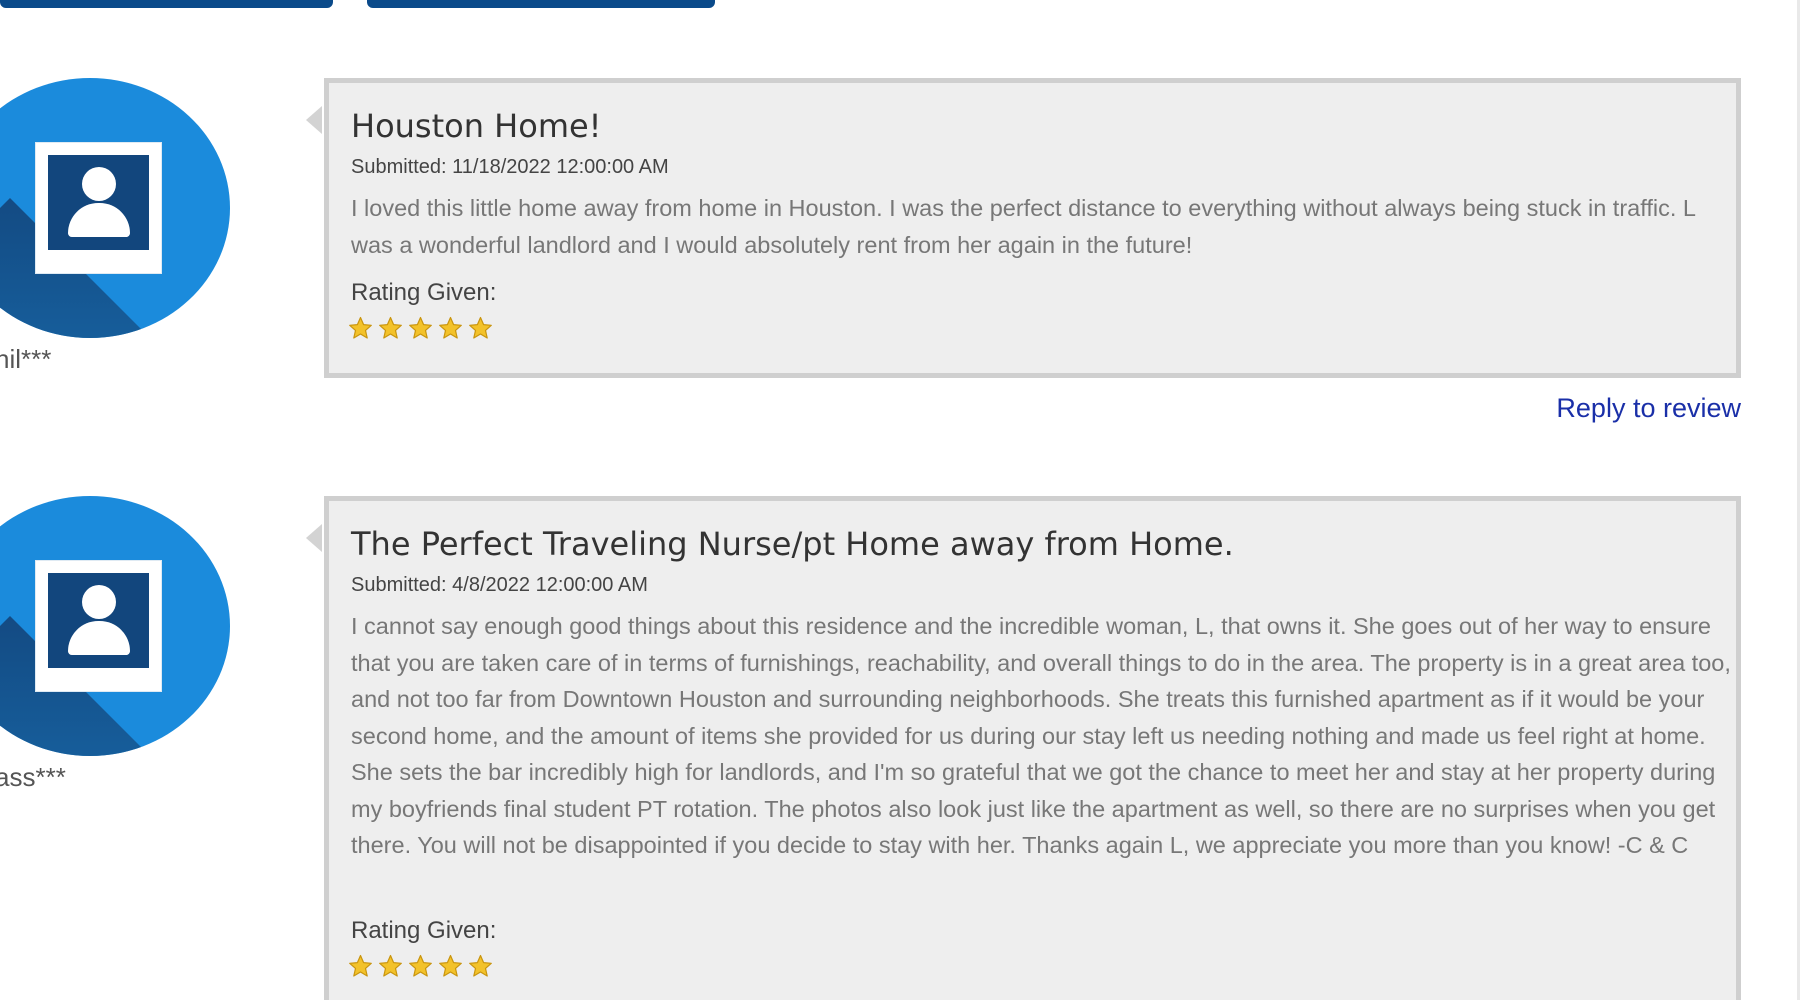  Describe the element at coordinates (26, 359) in the screenshot. I see `reviewer-username: hil***` at that location.